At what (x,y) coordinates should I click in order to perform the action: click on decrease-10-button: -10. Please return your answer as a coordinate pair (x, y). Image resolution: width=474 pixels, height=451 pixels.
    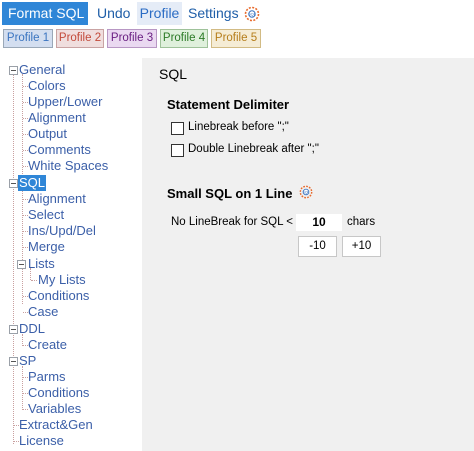
    Looking at the image, I should click on (317, 246).